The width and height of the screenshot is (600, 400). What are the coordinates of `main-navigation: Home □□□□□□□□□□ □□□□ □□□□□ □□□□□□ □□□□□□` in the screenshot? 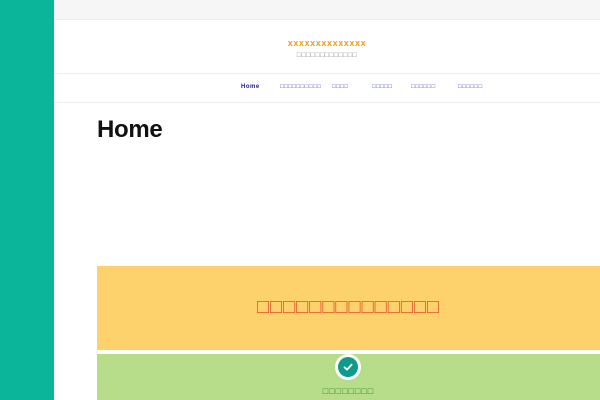 It's located at (327, 89).